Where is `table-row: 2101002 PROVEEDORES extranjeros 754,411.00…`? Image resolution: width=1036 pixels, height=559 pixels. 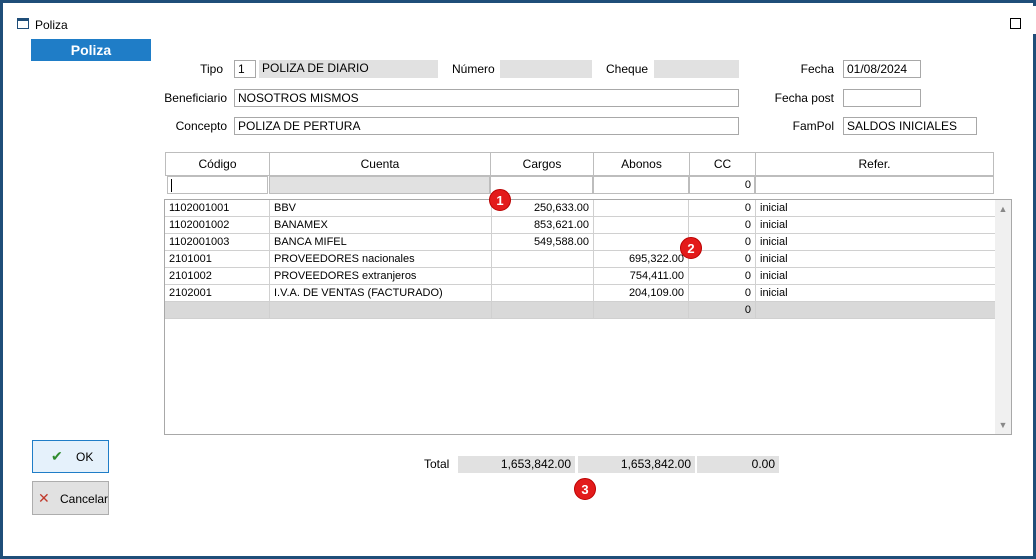 table-row: 2101002 PROVEEDORES extranjeros 754,411.00… is located at coordinates (580, 276).